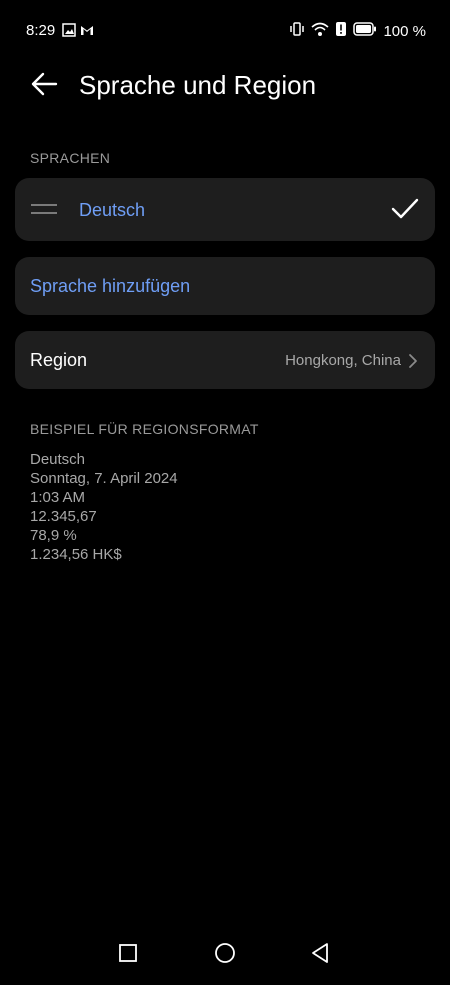 This screenshot has width=450, height=985. Describe the element at coordinates (405, 211) in the screenshot. I see `checkmark-icon` at that location.